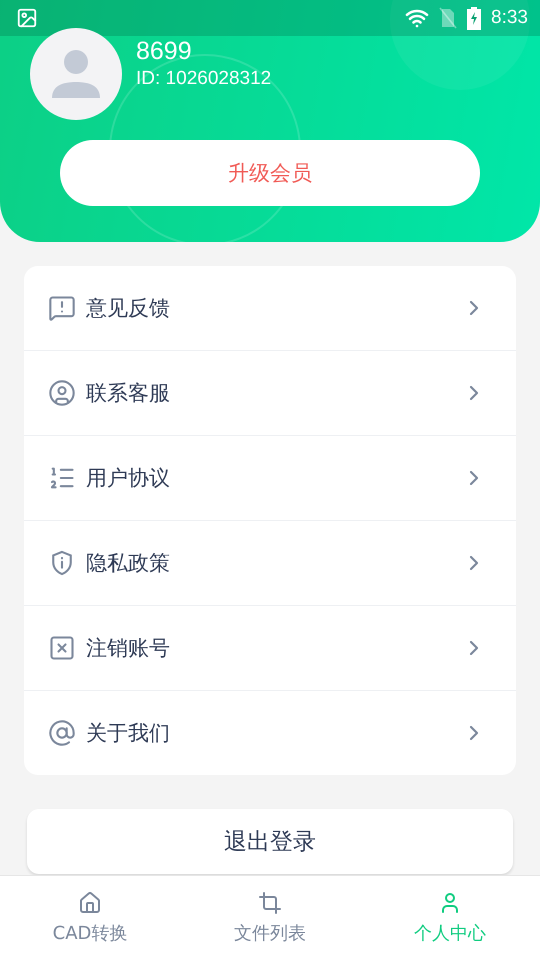 This screenshot has height=960, width=540. What do you see at coordinates (270, 732) in the screenshot?
I see `menu-item: 关于我们` at bounding box center [270, 732].